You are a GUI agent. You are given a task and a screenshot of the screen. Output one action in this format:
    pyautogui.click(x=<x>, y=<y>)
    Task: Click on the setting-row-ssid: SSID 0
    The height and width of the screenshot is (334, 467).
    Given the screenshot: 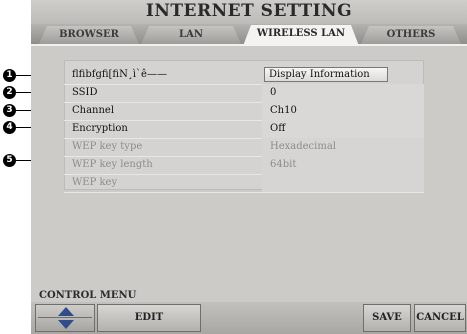 What is the action you would take?
    pyautogui.click(x=244, y=93)
    